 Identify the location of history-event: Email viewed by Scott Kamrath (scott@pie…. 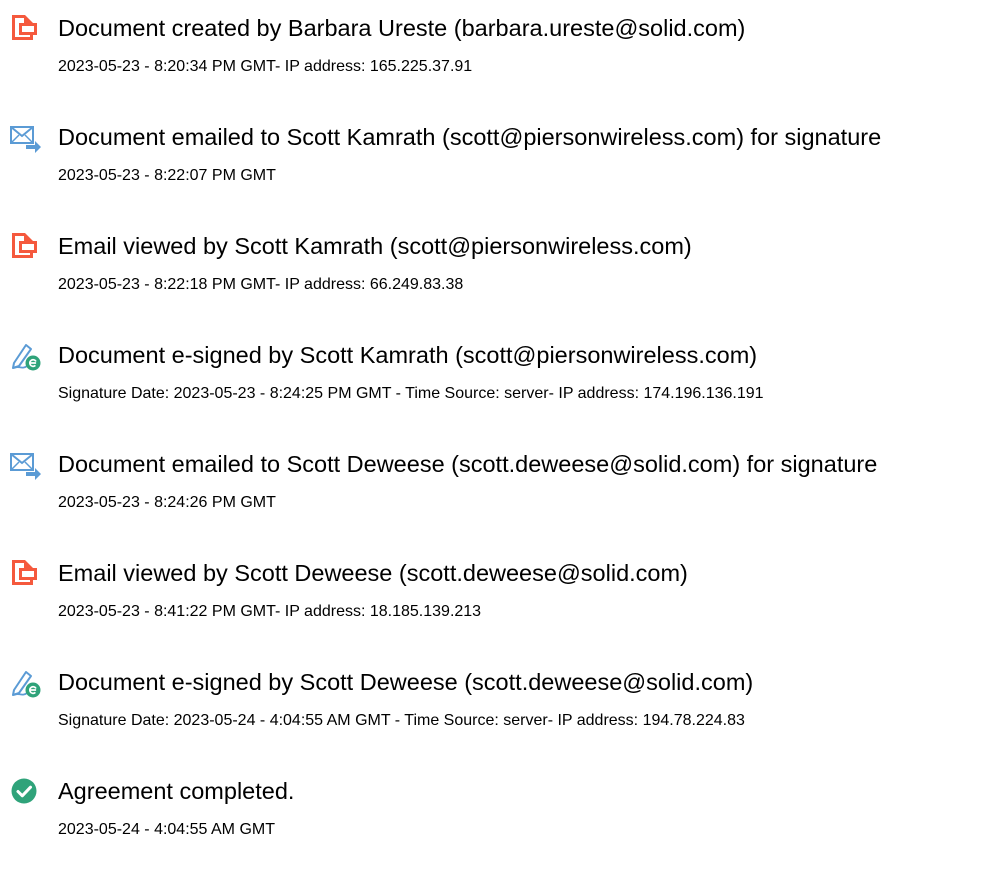
(500, 270).